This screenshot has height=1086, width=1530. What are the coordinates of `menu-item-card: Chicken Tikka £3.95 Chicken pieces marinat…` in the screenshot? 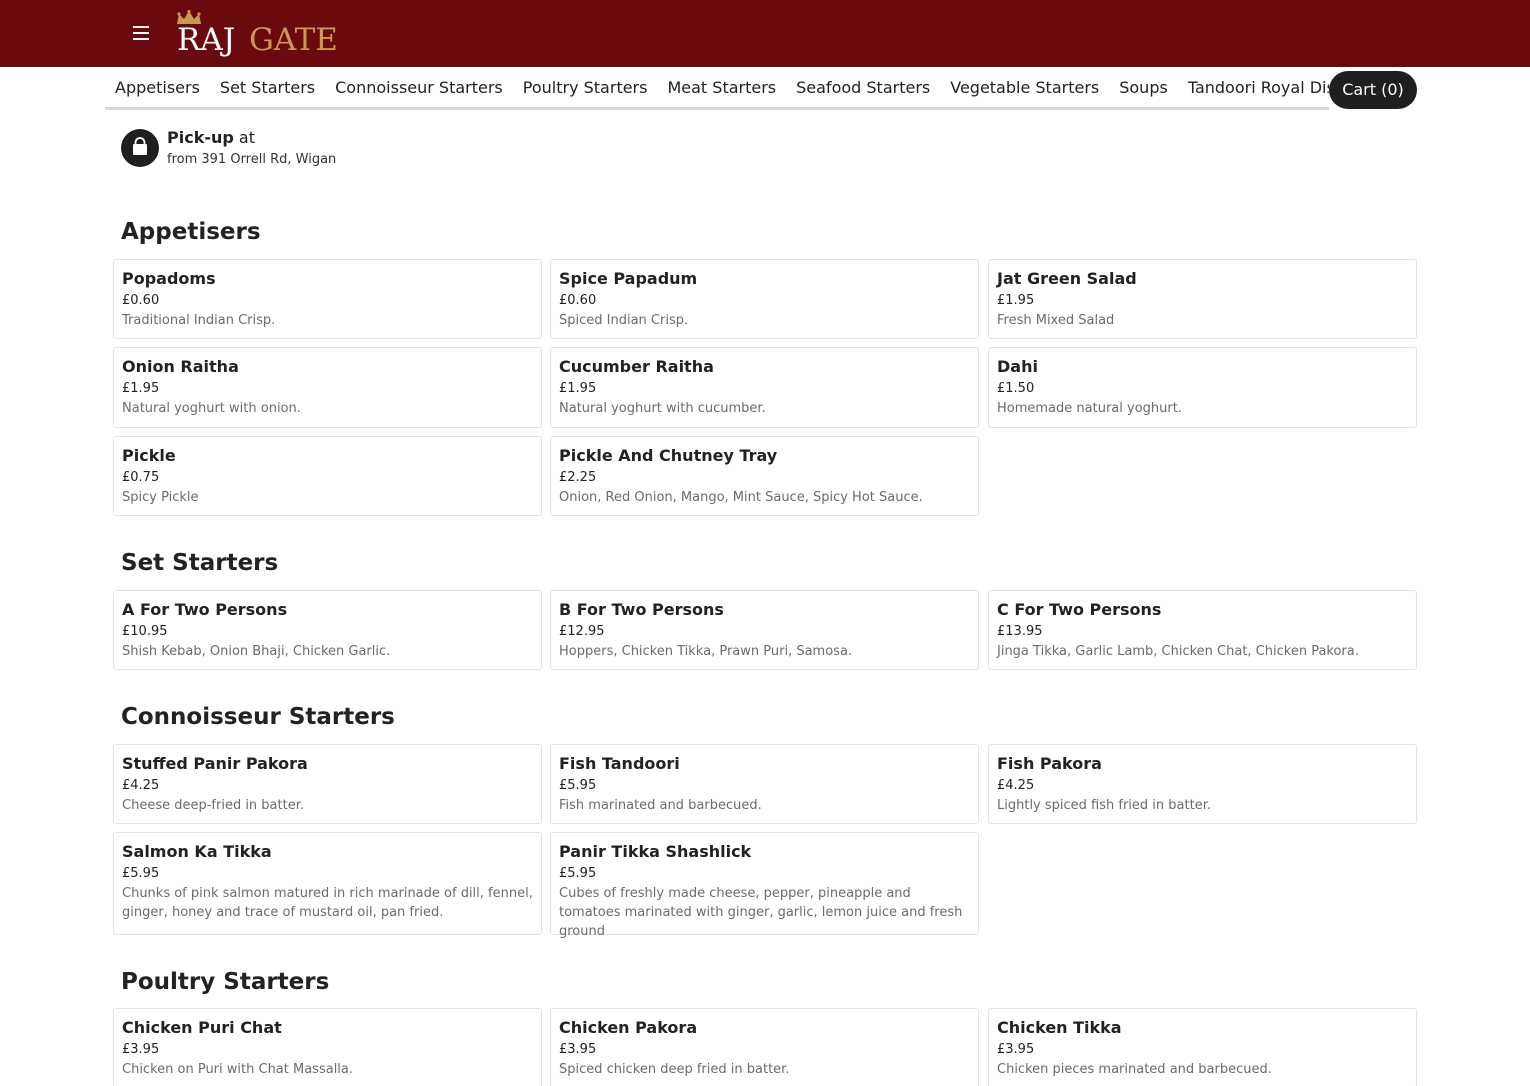 It's located at (1202, 1047).